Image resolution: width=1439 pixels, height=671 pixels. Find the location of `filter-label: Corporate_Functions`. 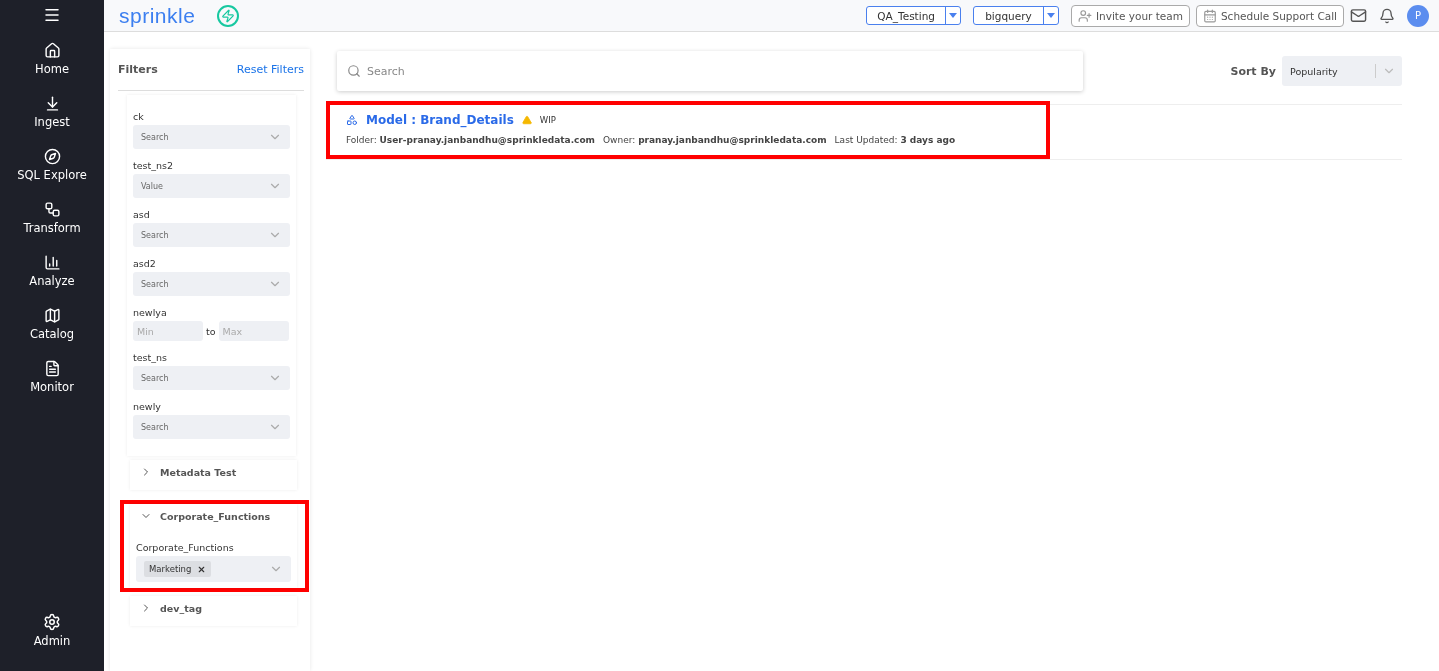

filter-label: Corporate_Functions is located at coordinates (185, 547).